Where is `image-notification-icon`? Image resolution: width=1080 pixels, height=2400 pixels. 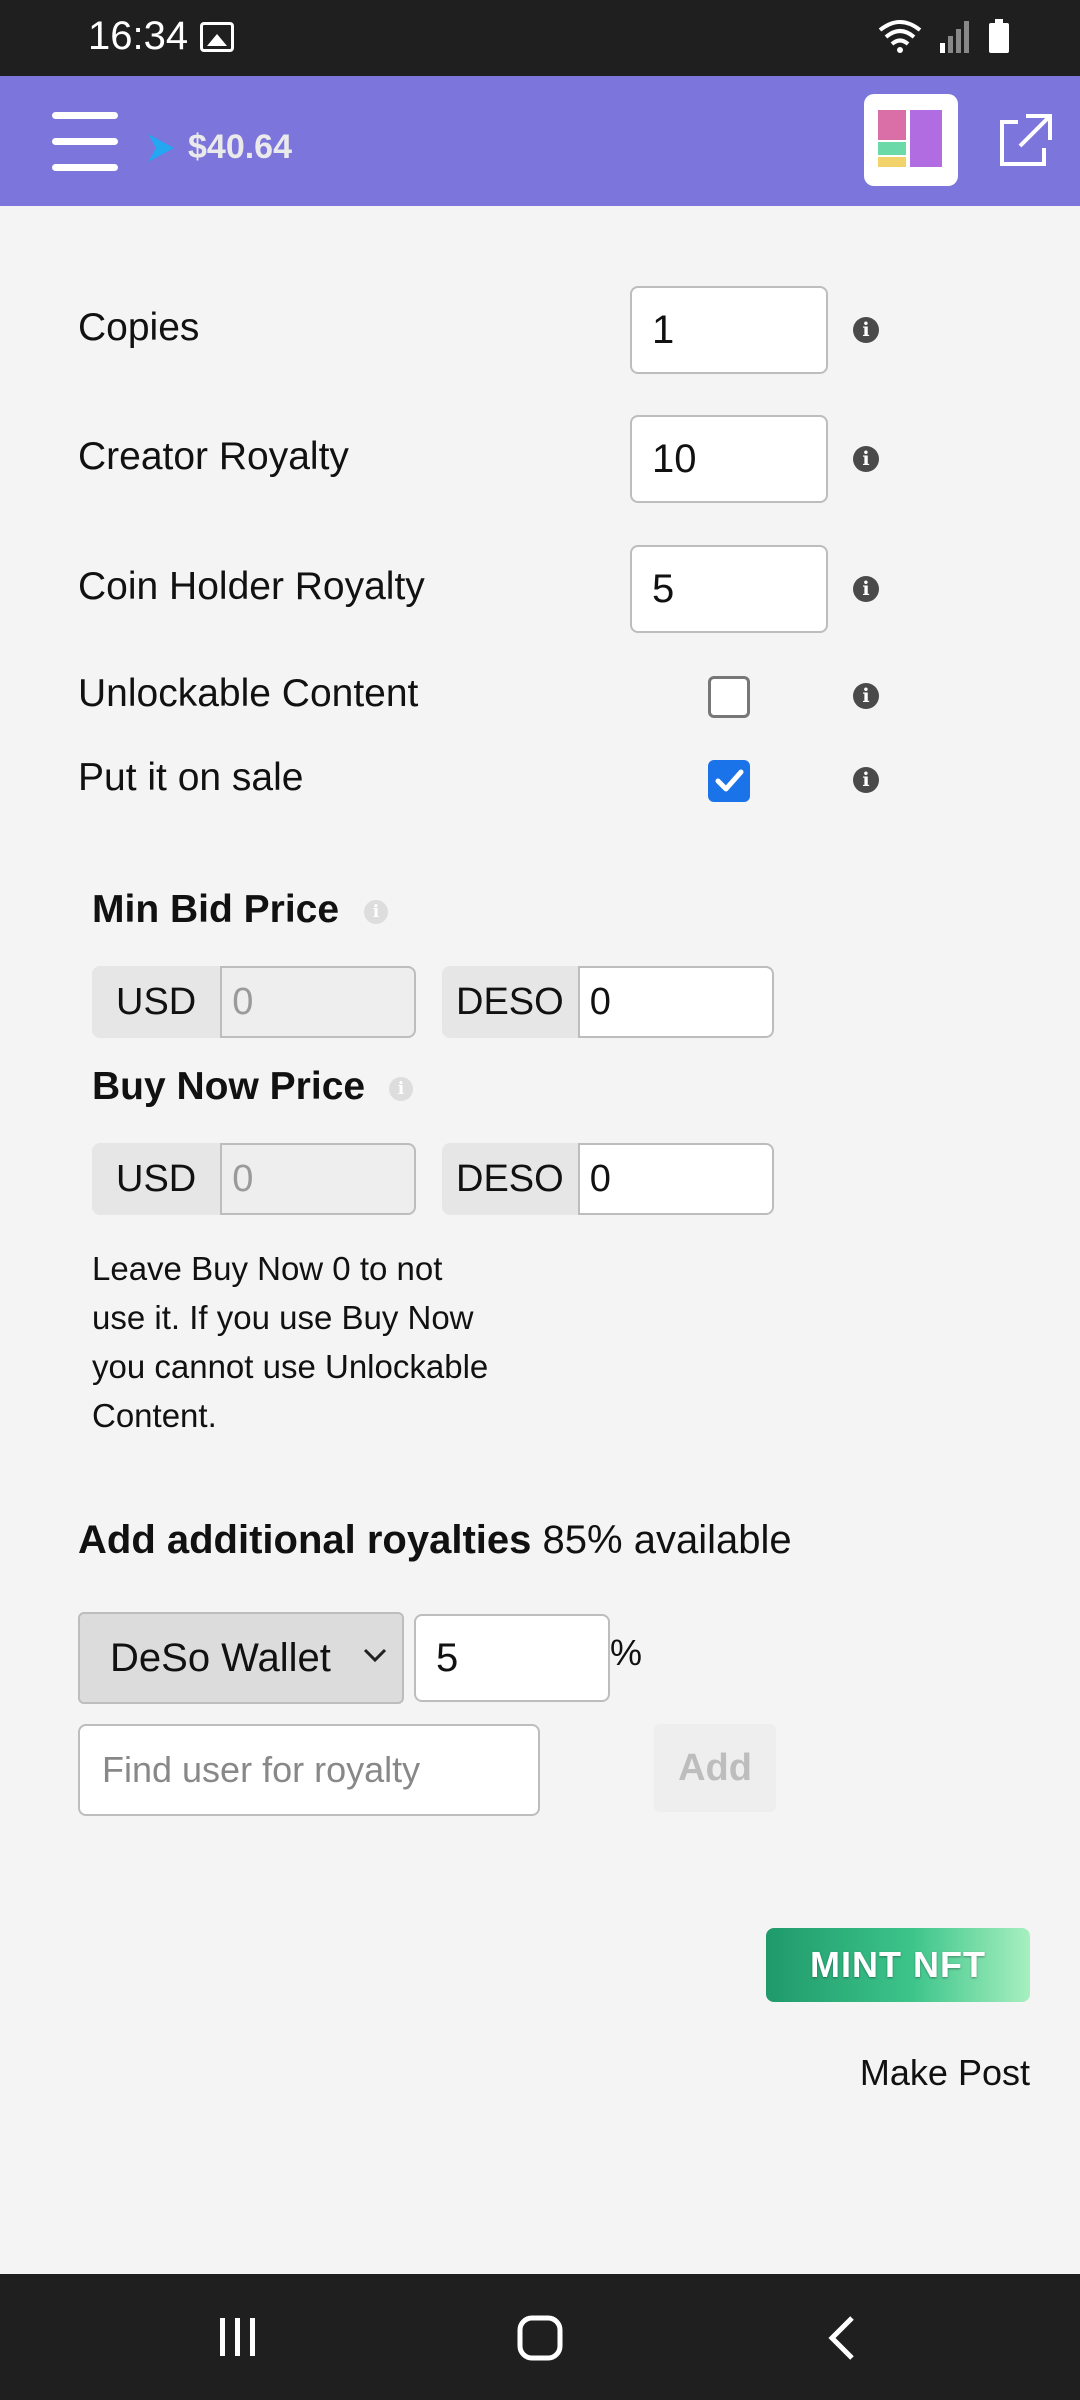
image-notification-icon is located at coordinates (217, 37).